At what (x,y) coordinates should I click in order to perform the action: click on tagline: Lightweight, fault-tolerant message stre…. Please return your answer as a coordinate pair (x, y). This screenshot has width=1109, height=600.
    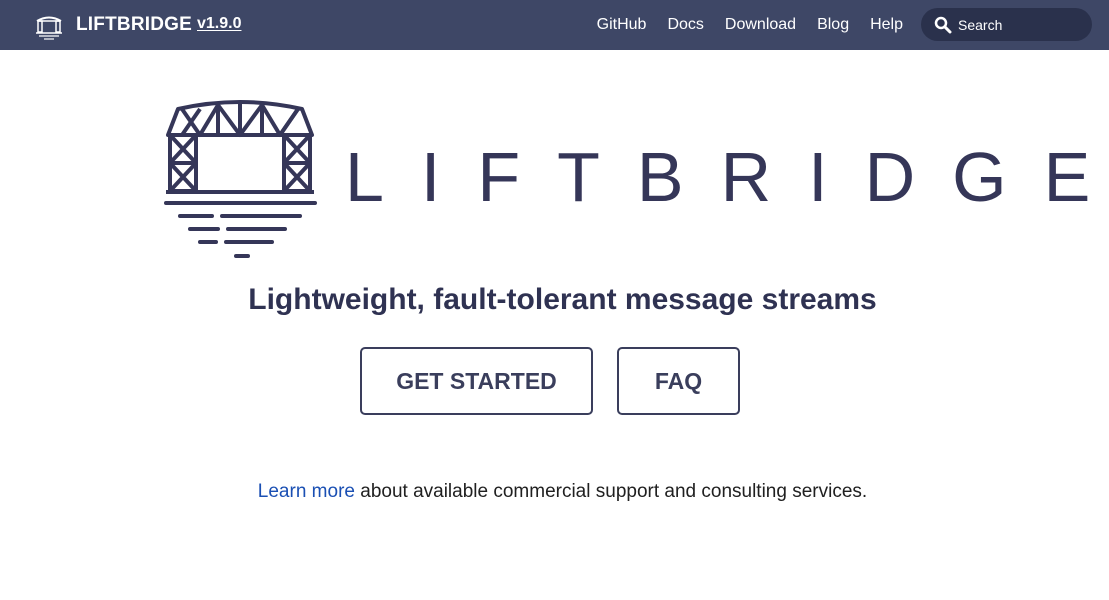
    Looking at the image, I should click on (562, 299).